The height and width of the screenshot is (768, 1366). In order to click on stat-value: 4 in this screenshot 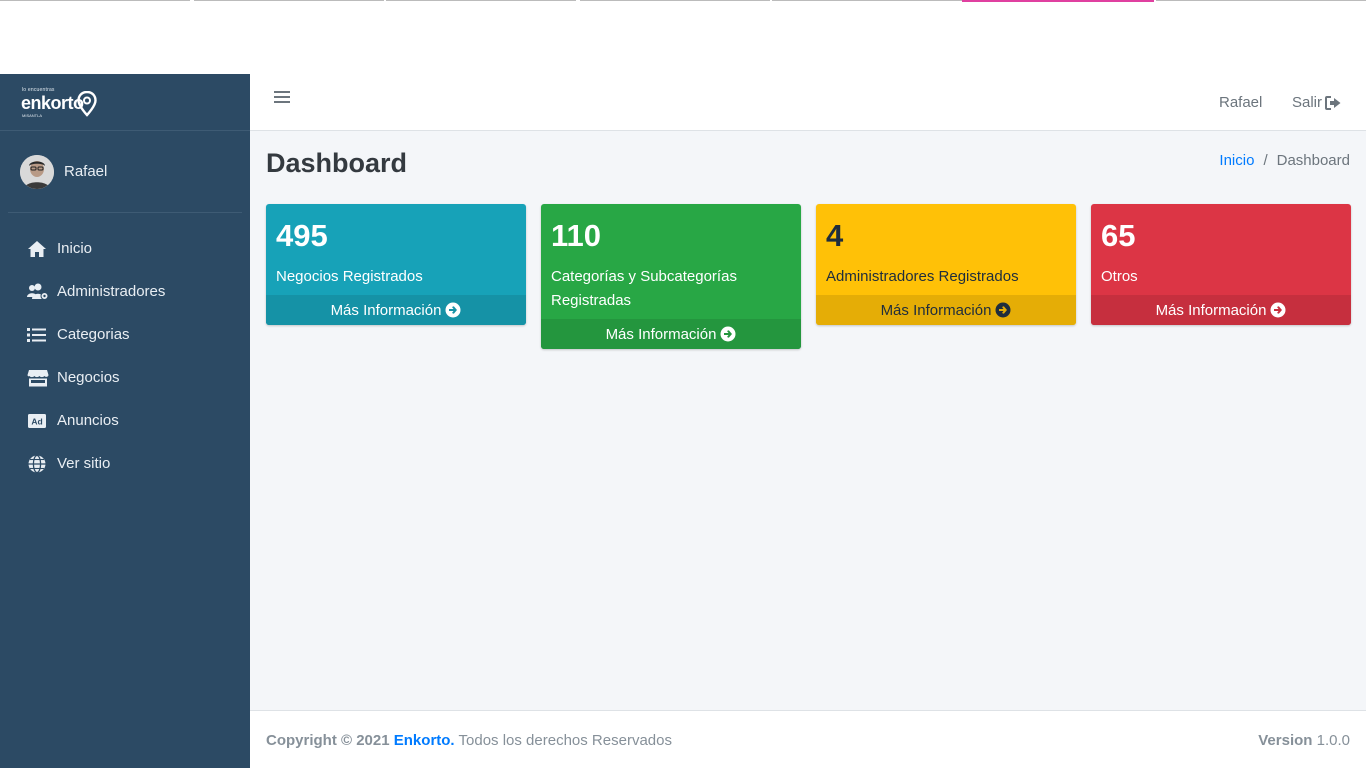, I will do `click(835, 235)`.